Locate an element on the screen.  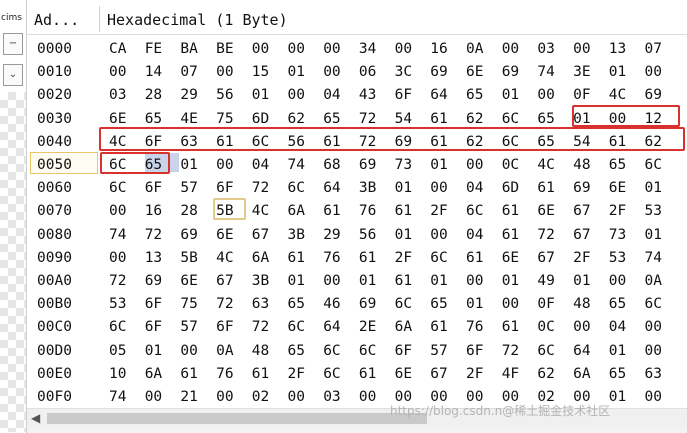
hex-byte-cell: 15 is located at coordinates (266, 72).